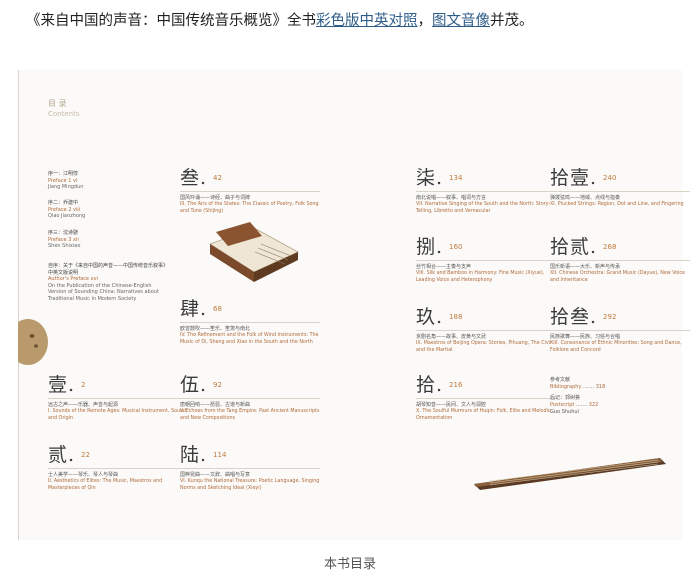 The image size is (700, 577). What do you see at coordinates (83, 475) in the screenshot?
I see `chapter-title-zh: 士人美学——琴乐、琴人与琴曲` at bounding box center [83, 475].